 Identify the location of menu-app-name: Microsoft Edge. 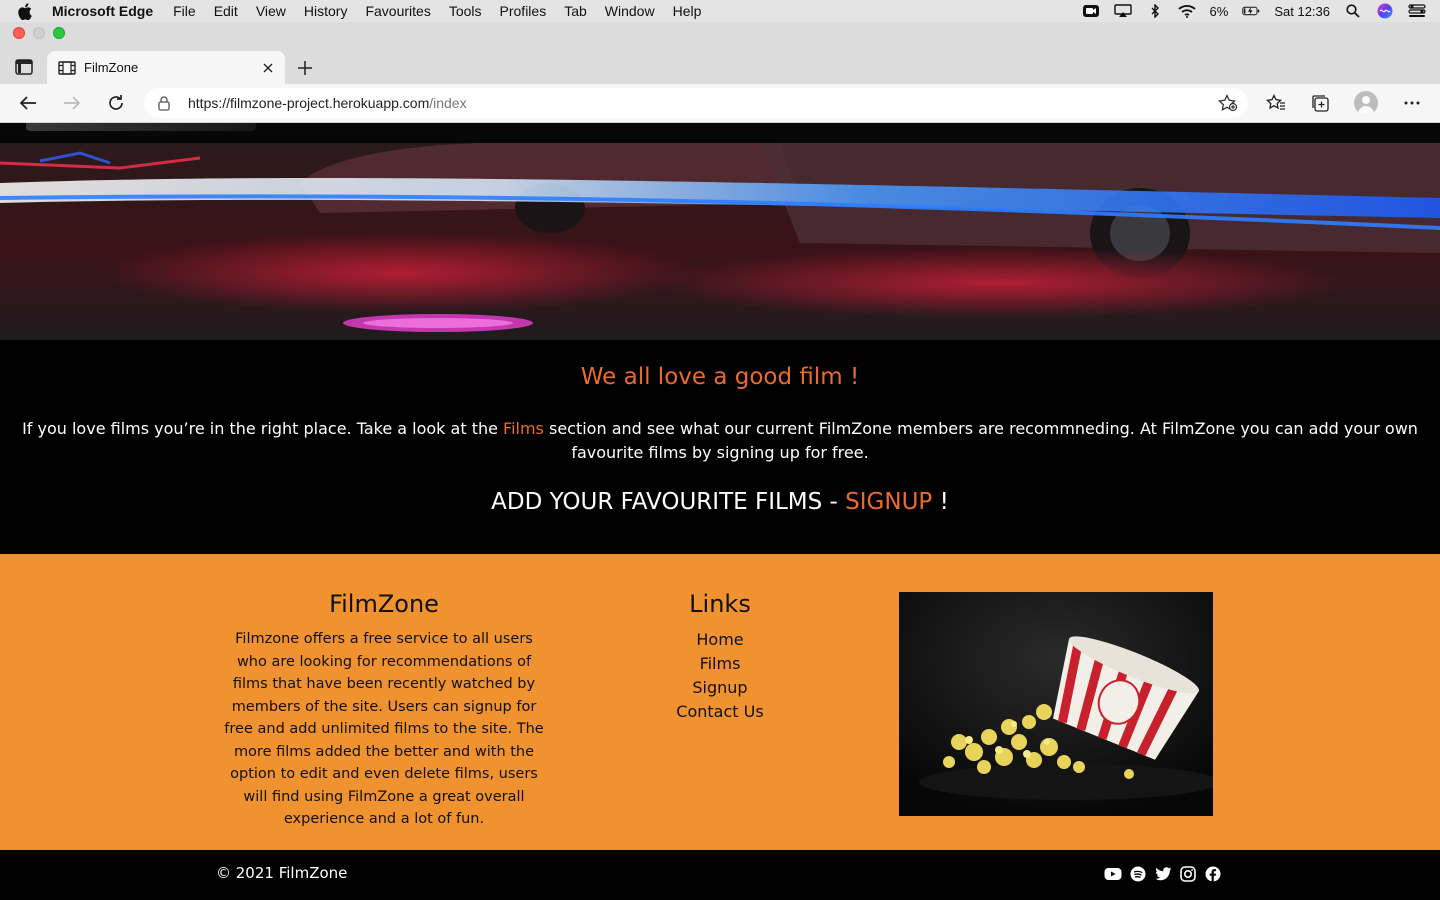
(102, 11).